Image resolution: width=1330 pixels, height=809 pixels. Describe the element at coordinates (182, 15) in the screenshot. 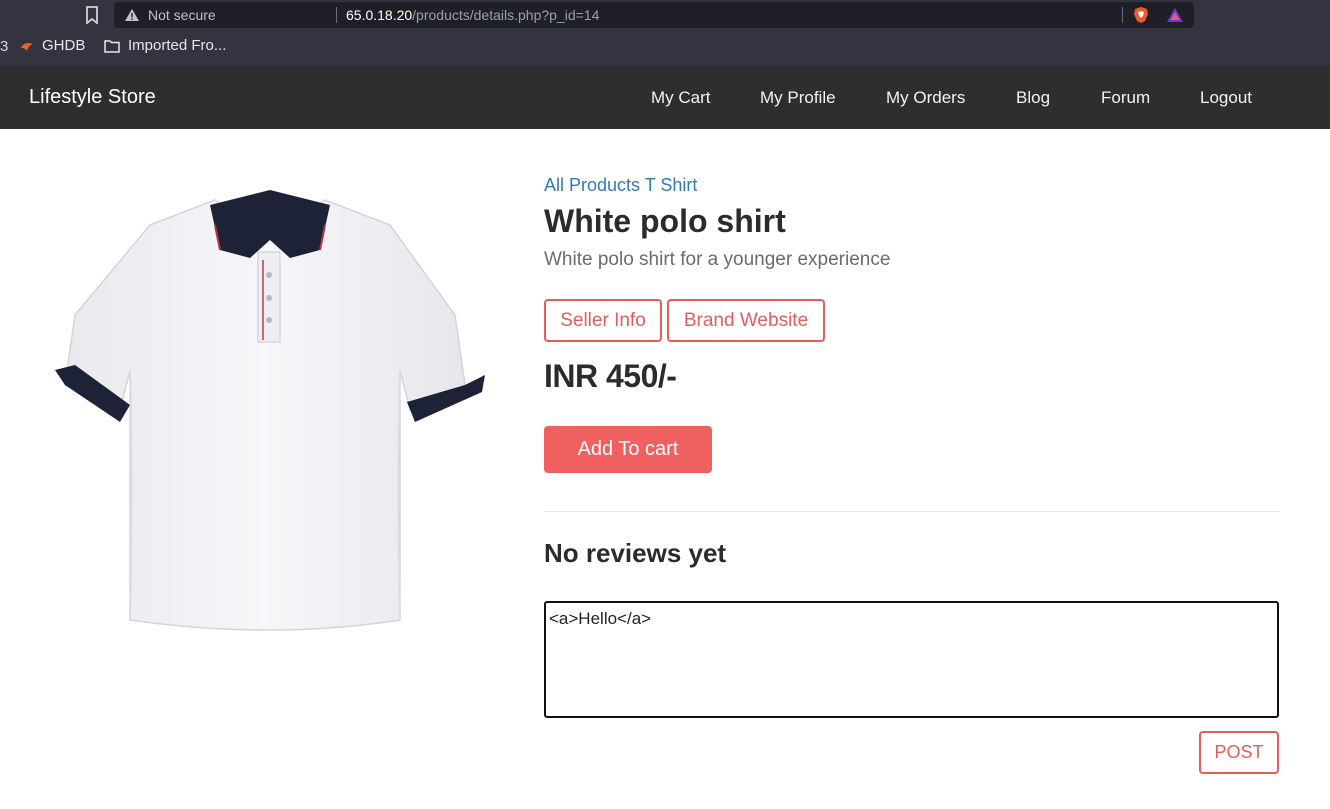

I see `security-status: Not secure` at that location.